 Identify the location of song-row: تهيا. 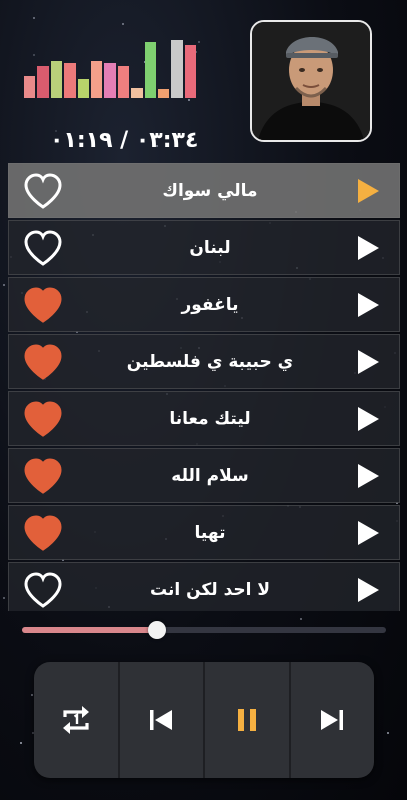
(204, 532).